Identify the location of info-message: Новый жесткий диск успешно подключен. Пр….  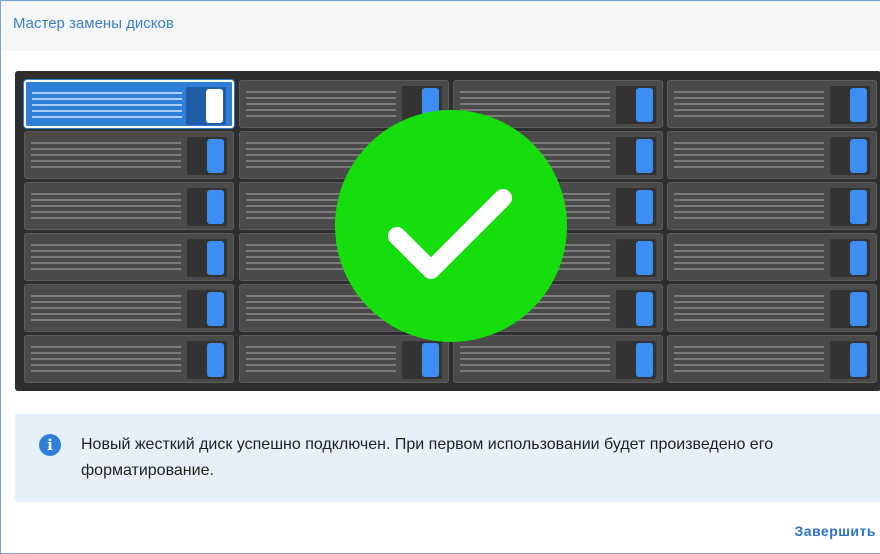
(427, 457).